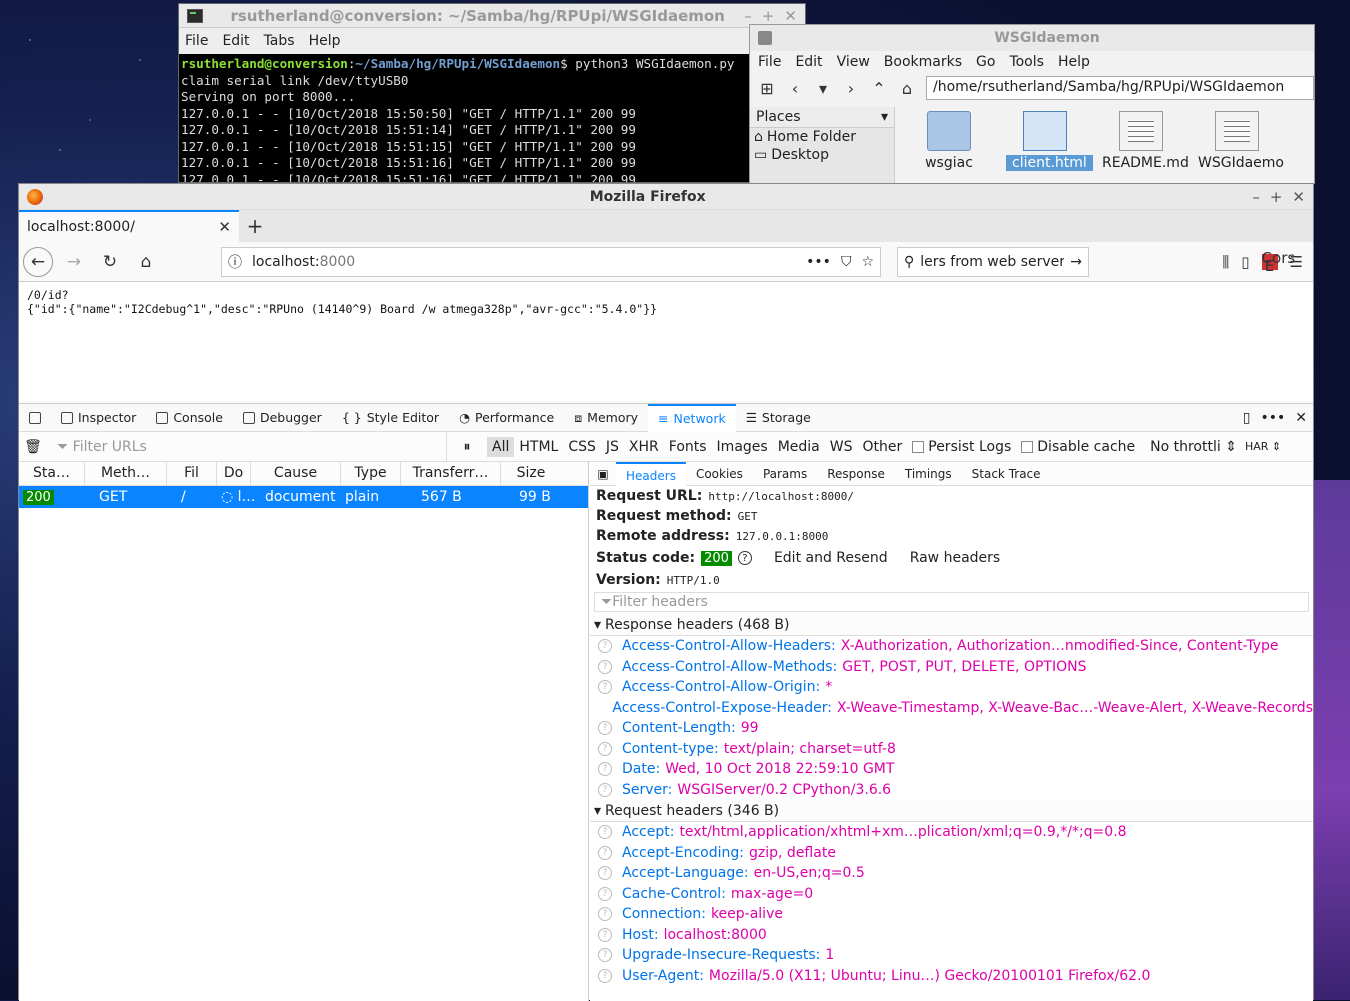 The width and height of the screenshot is (1350, 1001). I want to click on filter-js: JS, so click(612, 447).